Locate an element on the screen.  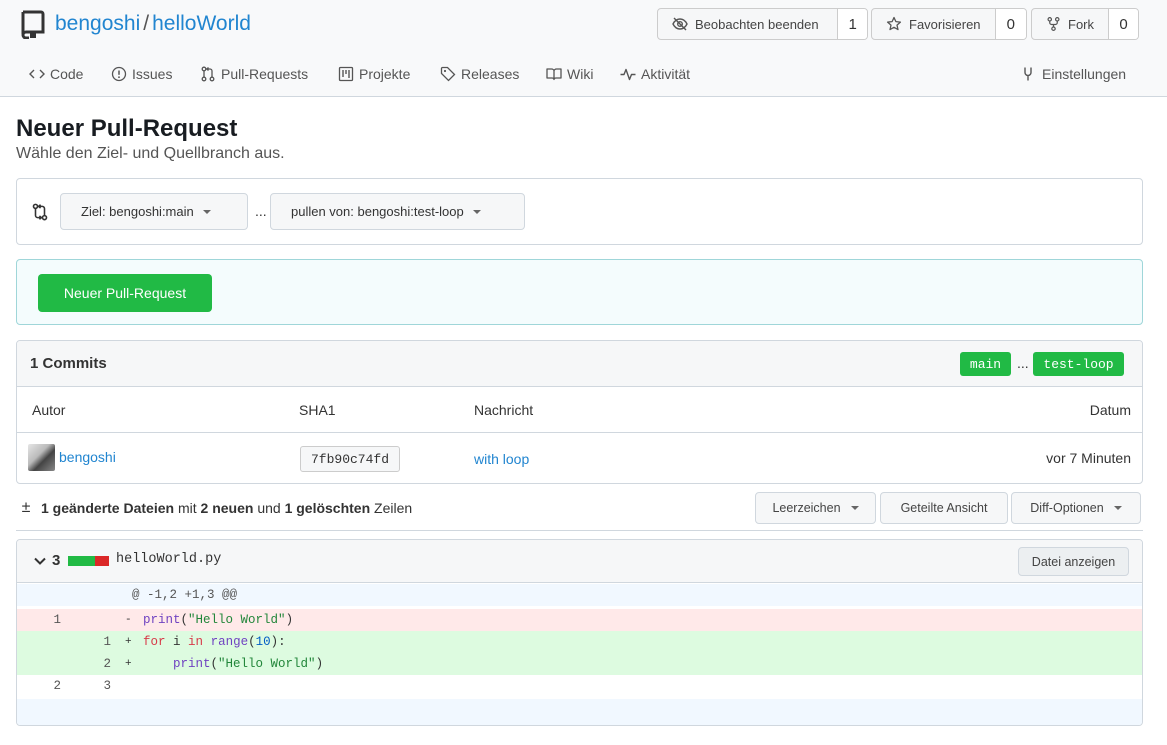
tab-wiki: Wiki is located at coordinates (569, 74).